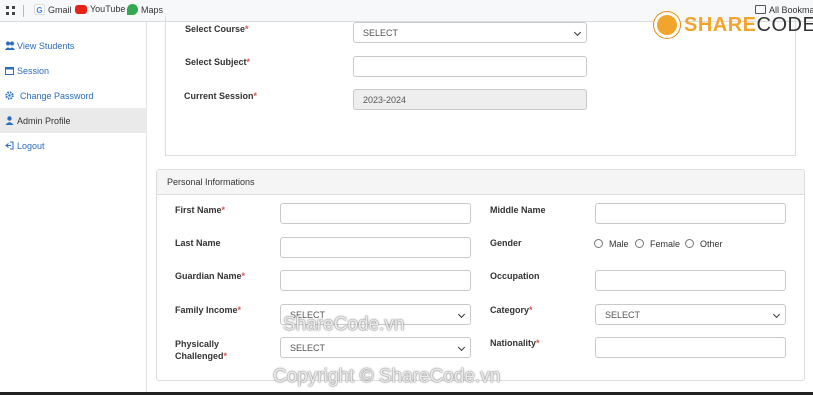 This screenshot has height=395, width=813. I want to click on current-session-value: 2023-2024, so click(385, 99).